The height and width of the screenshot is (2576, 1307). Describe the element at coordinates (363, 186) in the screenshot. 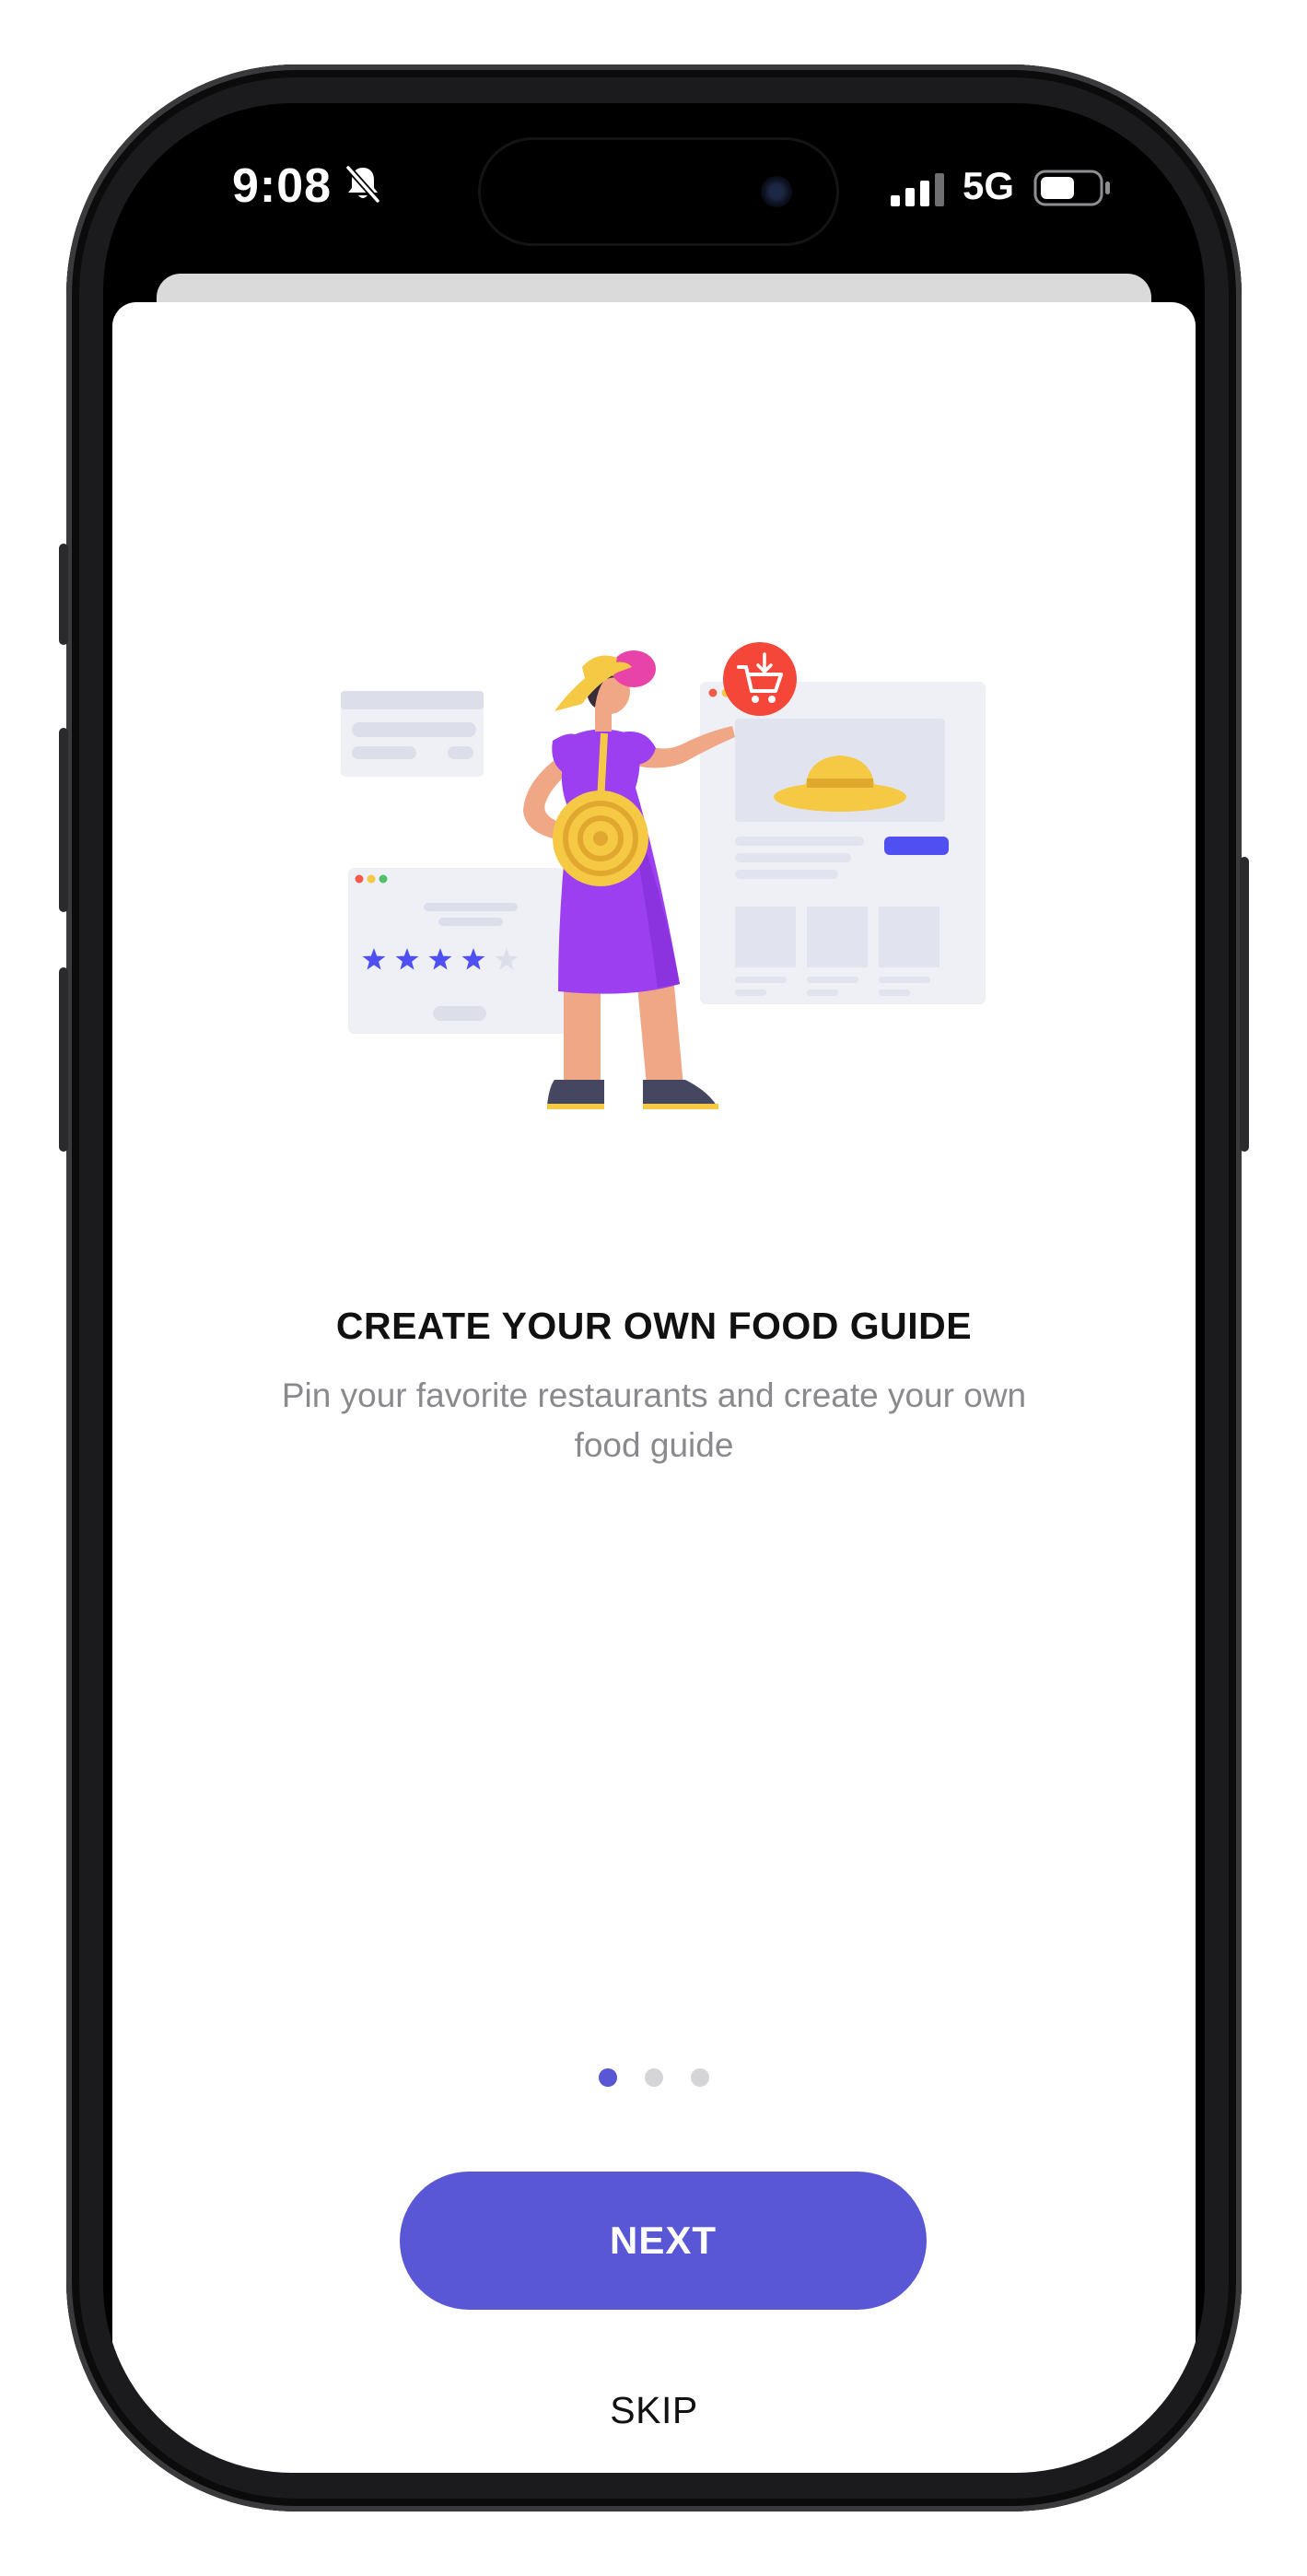

I see `bell-slash-icon` at that location.